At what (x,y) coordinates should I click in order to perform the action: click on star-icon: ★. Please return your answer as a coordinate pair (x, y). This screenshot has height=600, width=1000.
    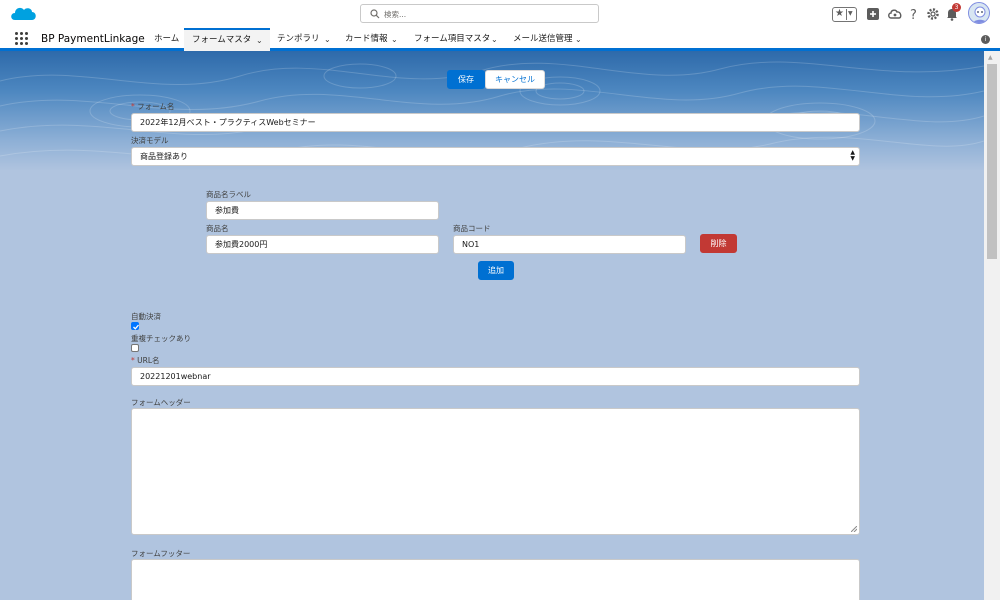
    Looking at the image, I should click on (839, 13).